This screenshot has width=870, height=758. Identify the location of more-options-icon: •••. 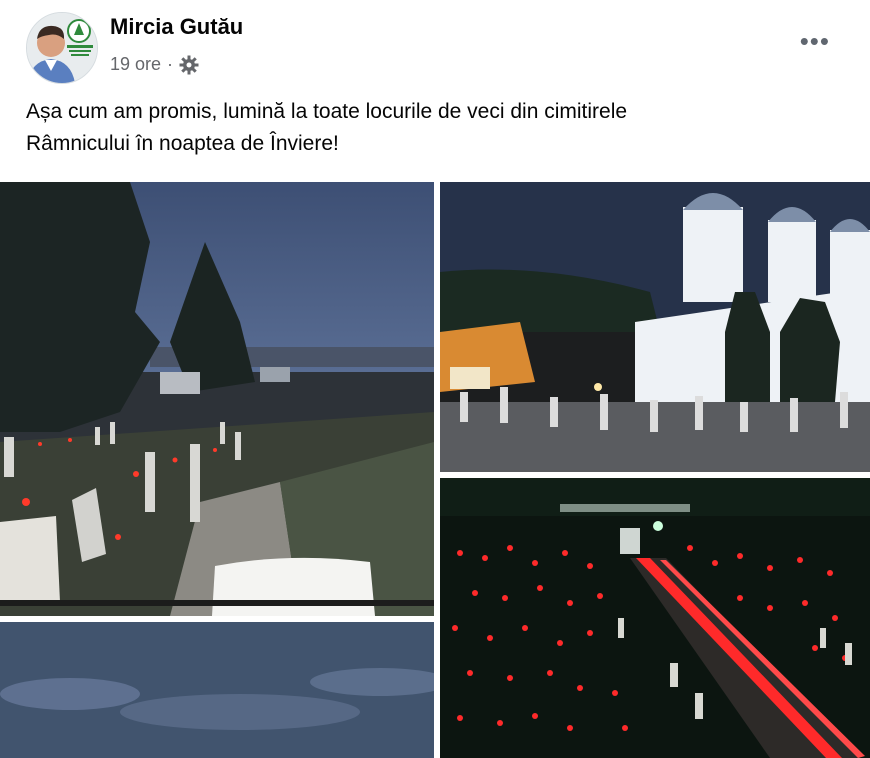
(815, 41).